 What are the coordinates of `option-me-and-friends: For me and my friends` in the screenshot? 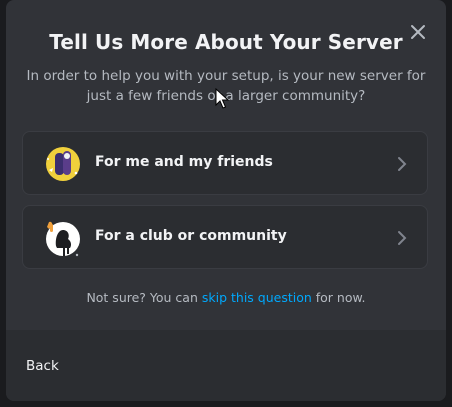 It's located at (225, 163).